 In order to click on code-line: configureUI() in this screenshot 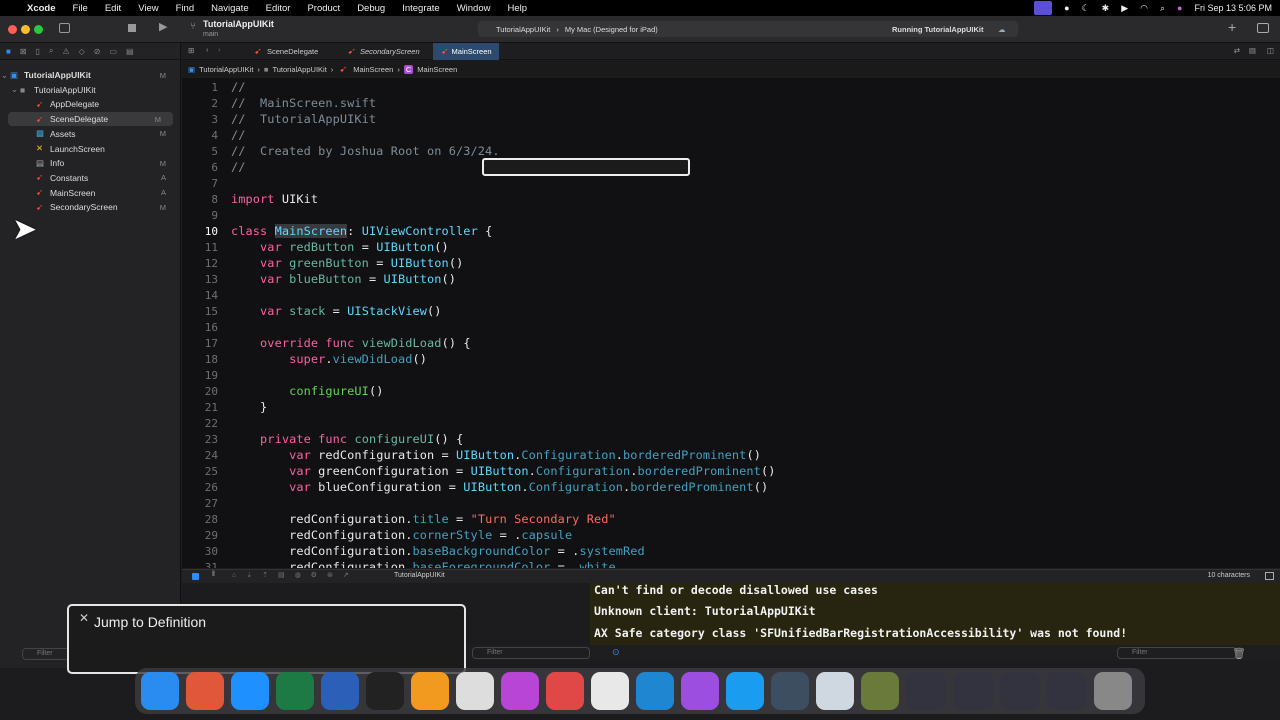, I will do `click(307, 391)`.